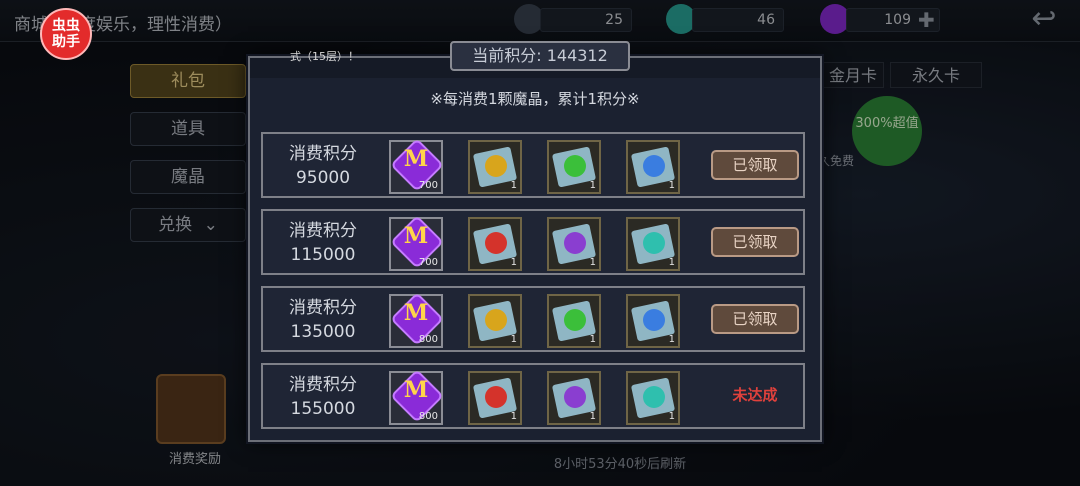 This screenshot has width=1080, height=486. What do you see at coordinates (323, 178) in the screenshot?
I see `threshold-value: 95000` at bounding box center [323, 178].